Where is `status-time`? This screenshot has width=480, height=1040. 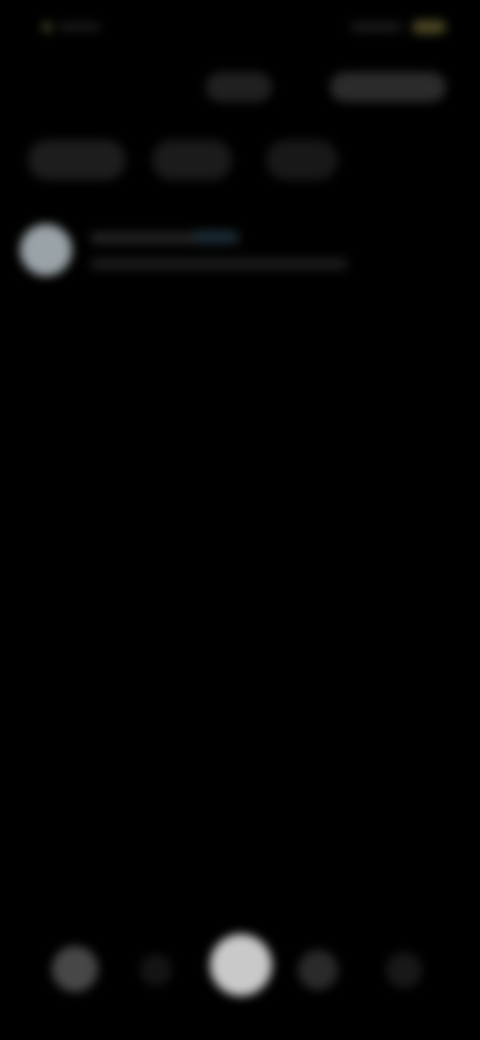
status-time is located at coordinates (79, 27).